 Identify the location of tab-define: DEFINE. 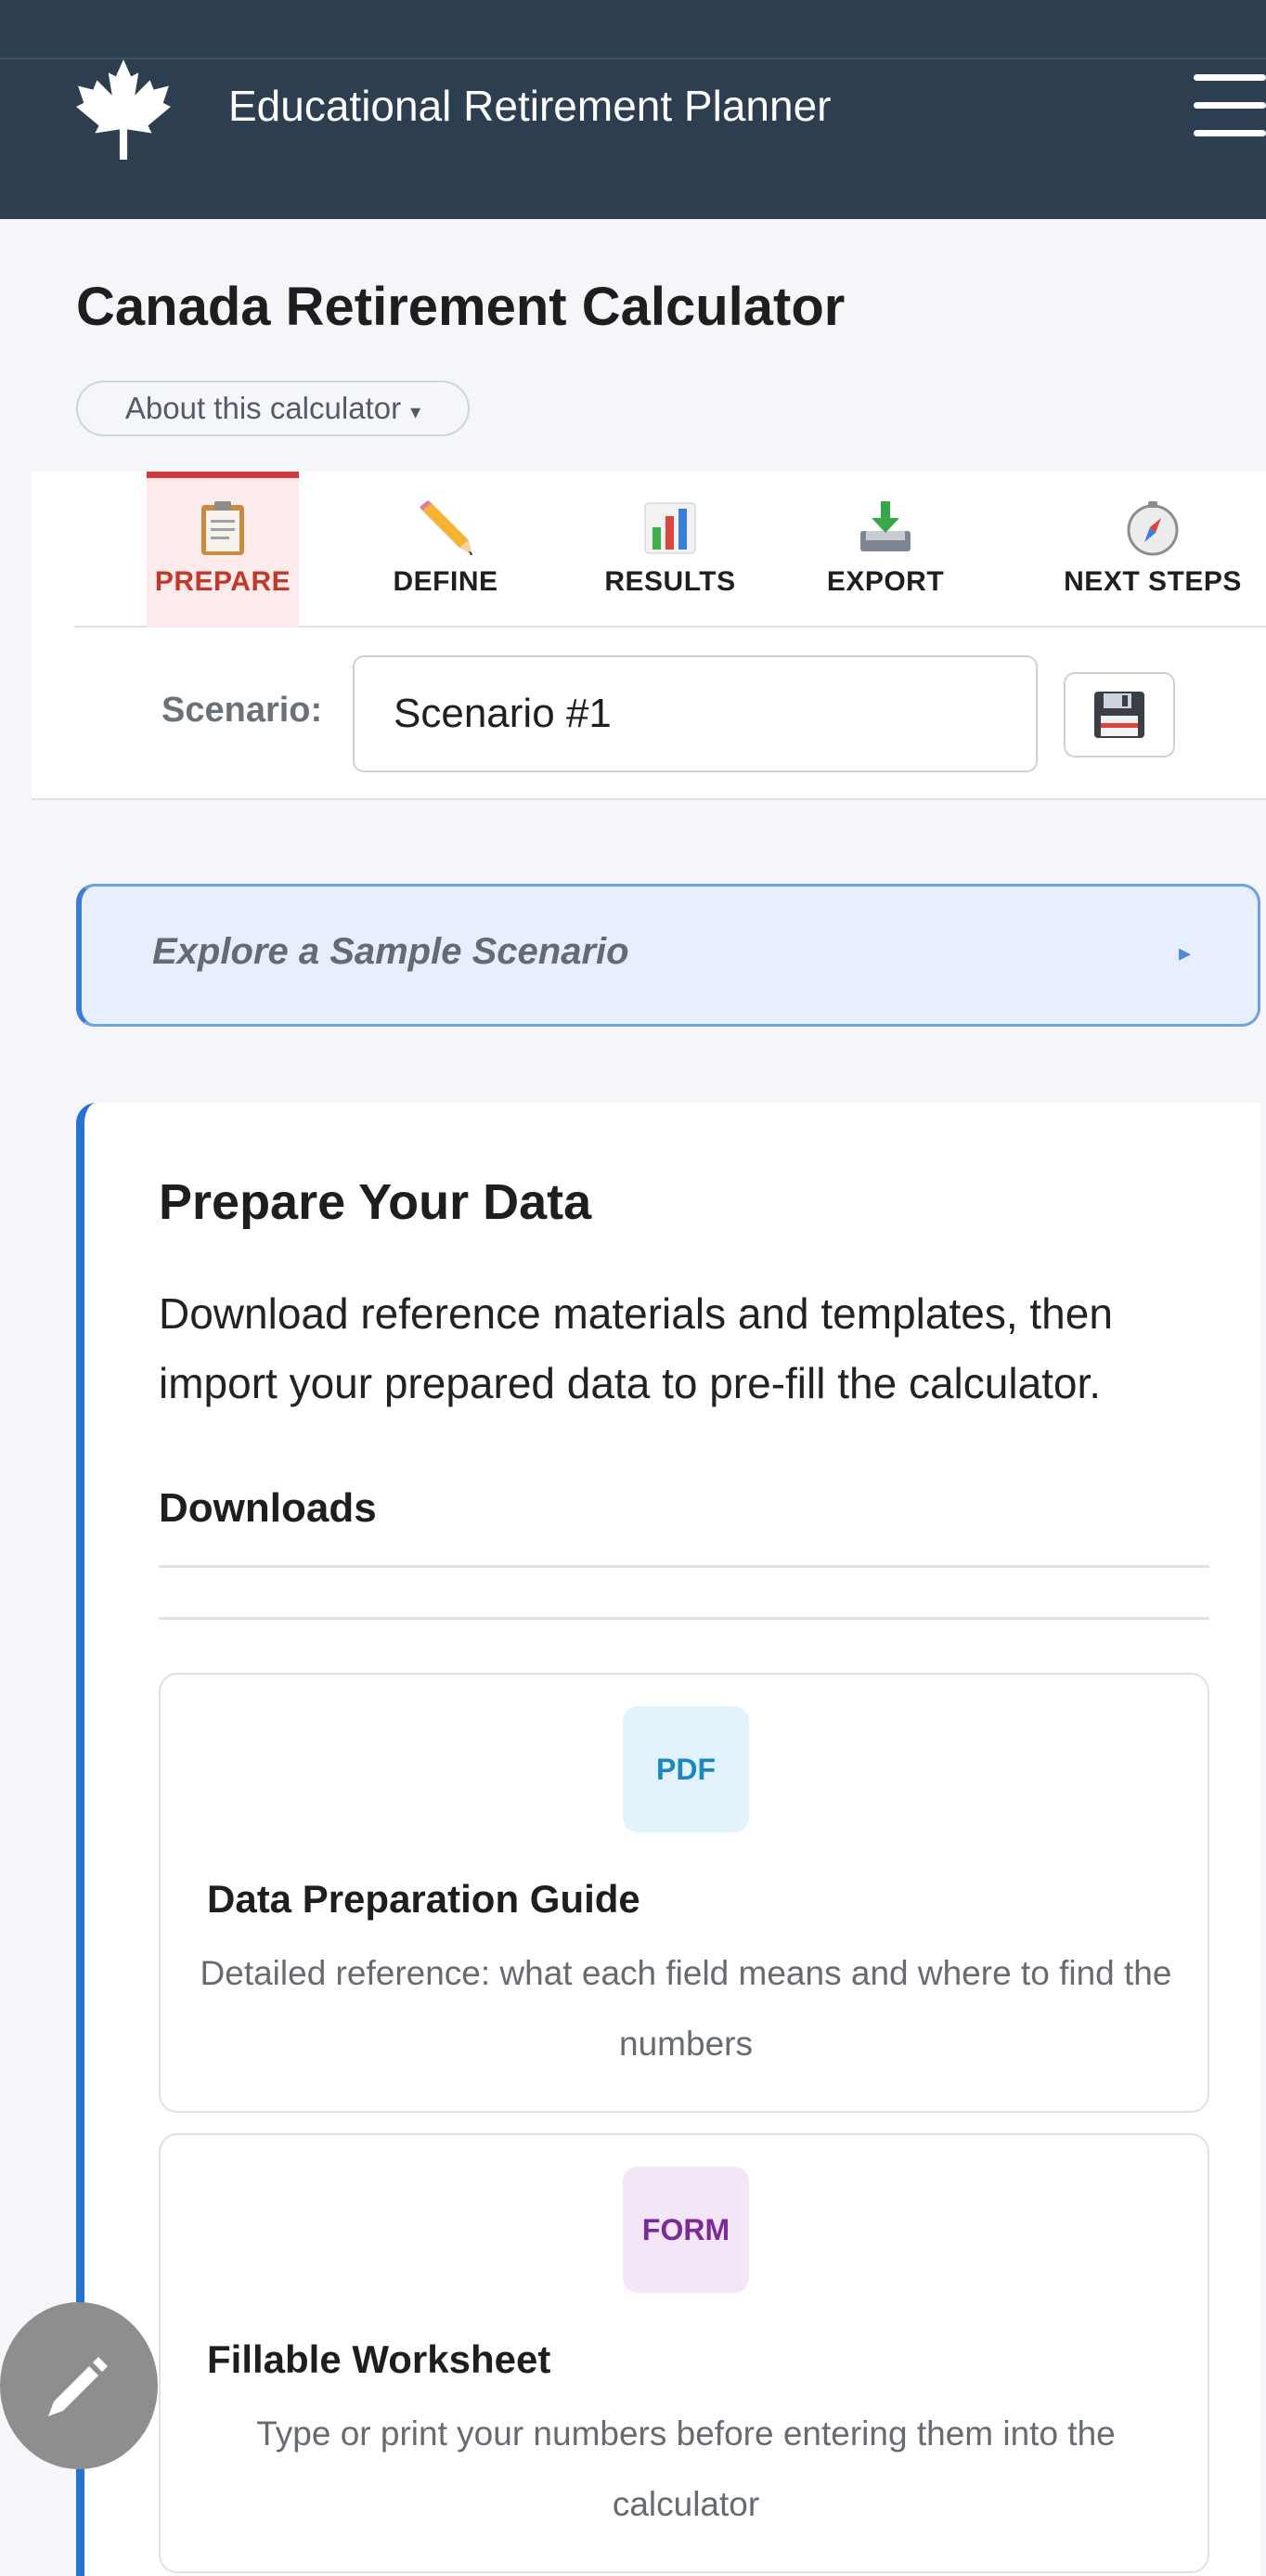
(445, 550).